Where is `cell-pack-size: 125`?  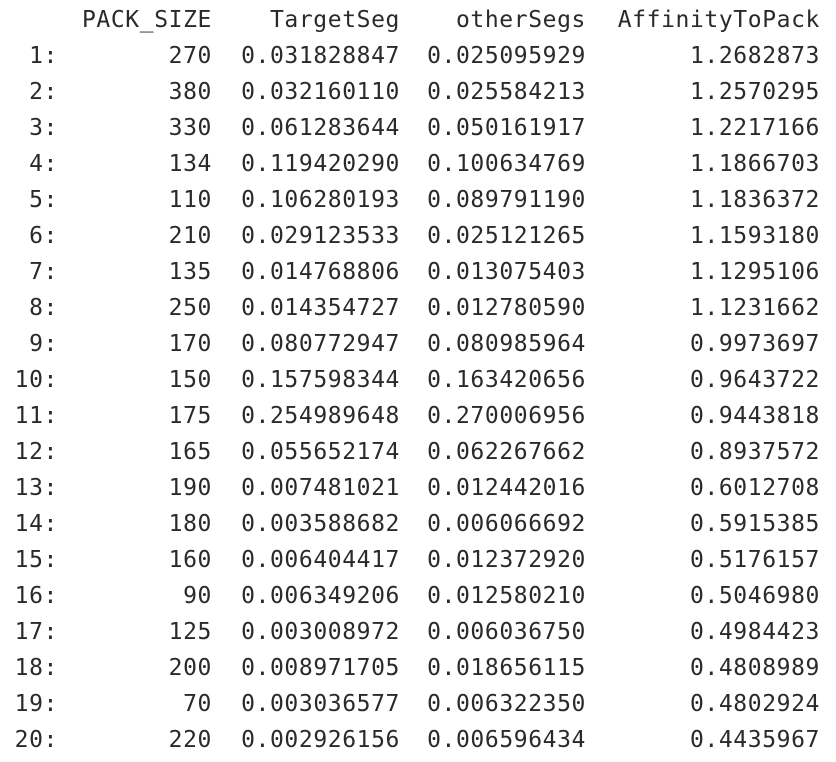
cell-pack-size: 125 is located at coordinates (190, 632).